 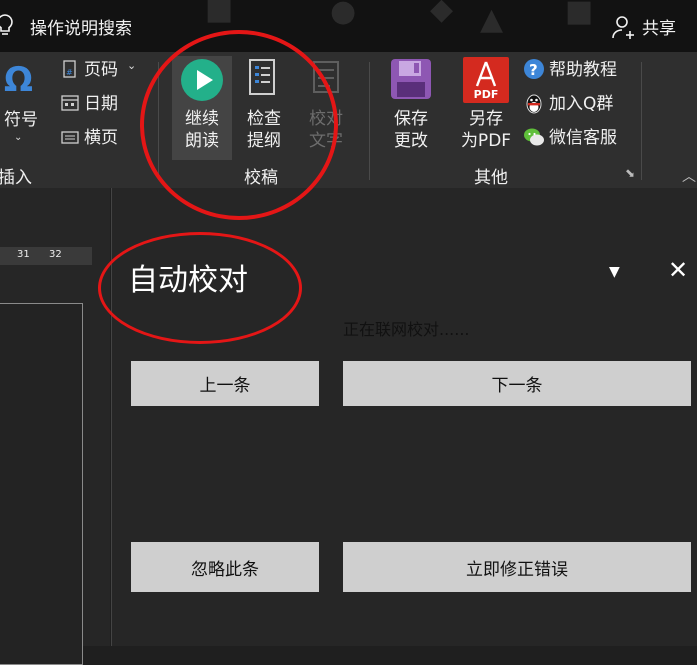 I want to click on wechat-icon, so click(x=534, y=137).